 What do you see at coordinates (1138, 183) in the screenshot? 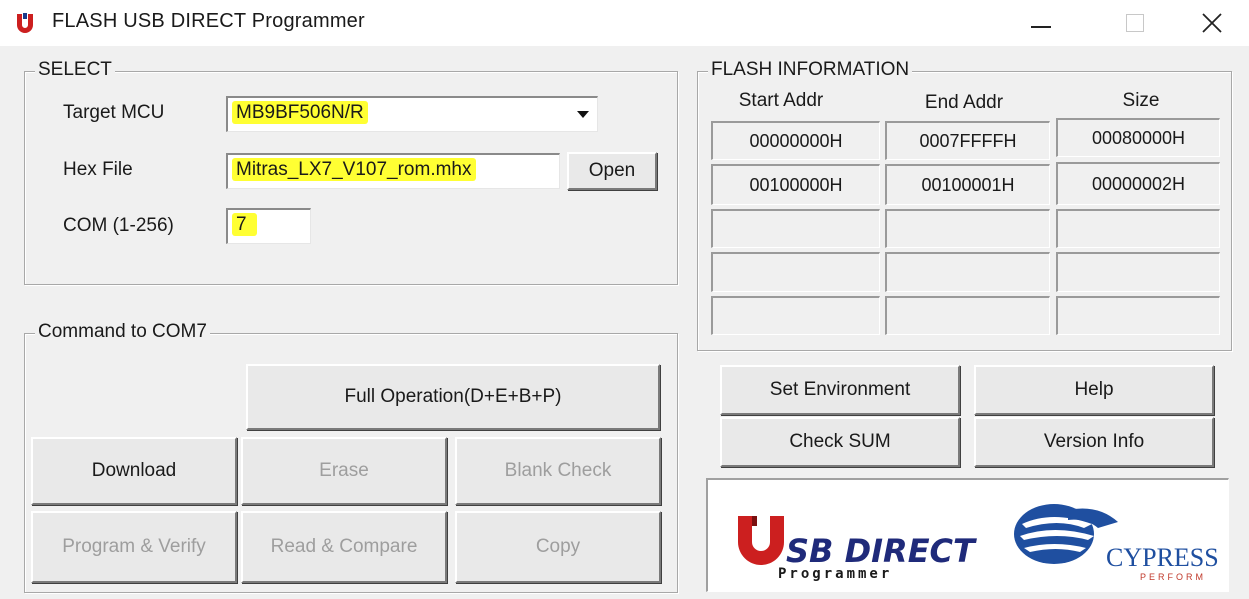
I see `flash-cell-r1-size: 00000002H` at bounding box center [1138, 183].